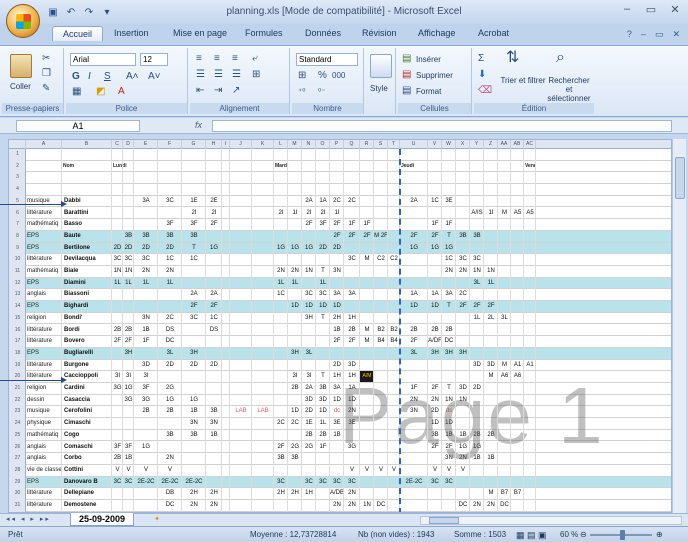 Image resolution: width=688 pixels, height=542 pixels. Describe the element at coordinates (87, 271) in the screenshot. I see `teacher-name-cell: Biale` at that location.